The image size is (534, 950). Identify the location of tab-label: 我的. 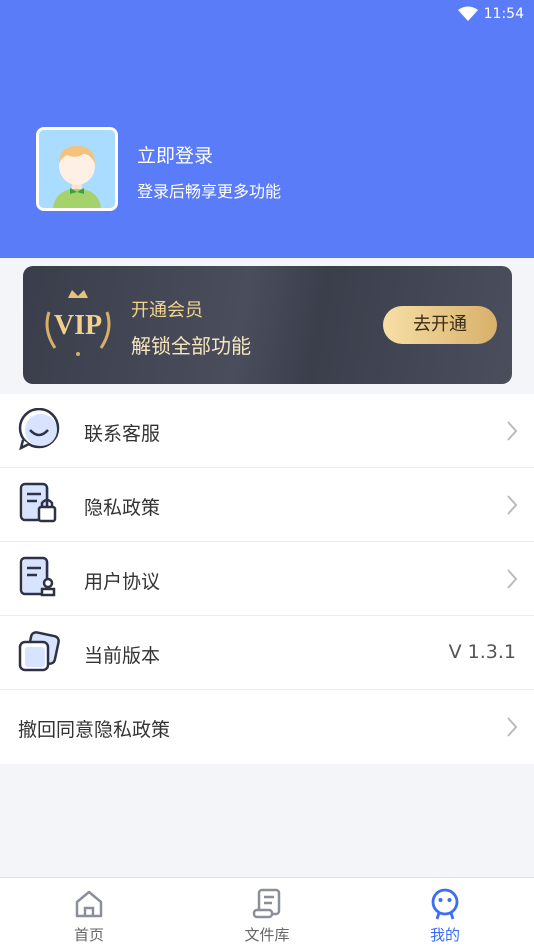
(444, 935).